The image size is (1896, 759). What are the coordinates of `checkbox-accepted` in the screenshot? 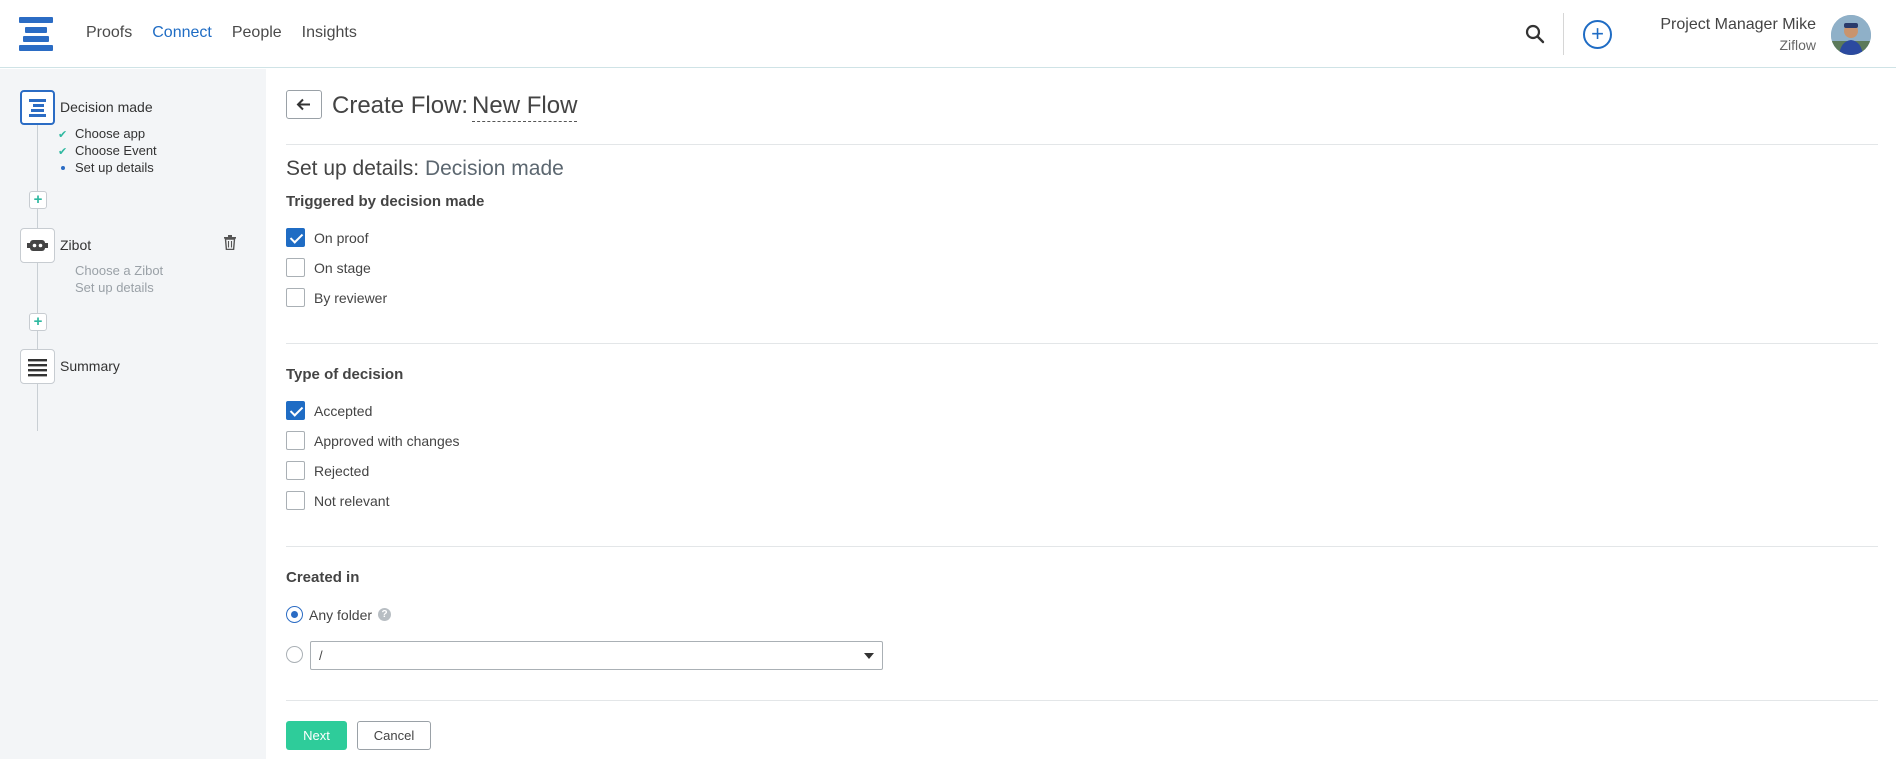 It's located at (295, 410).